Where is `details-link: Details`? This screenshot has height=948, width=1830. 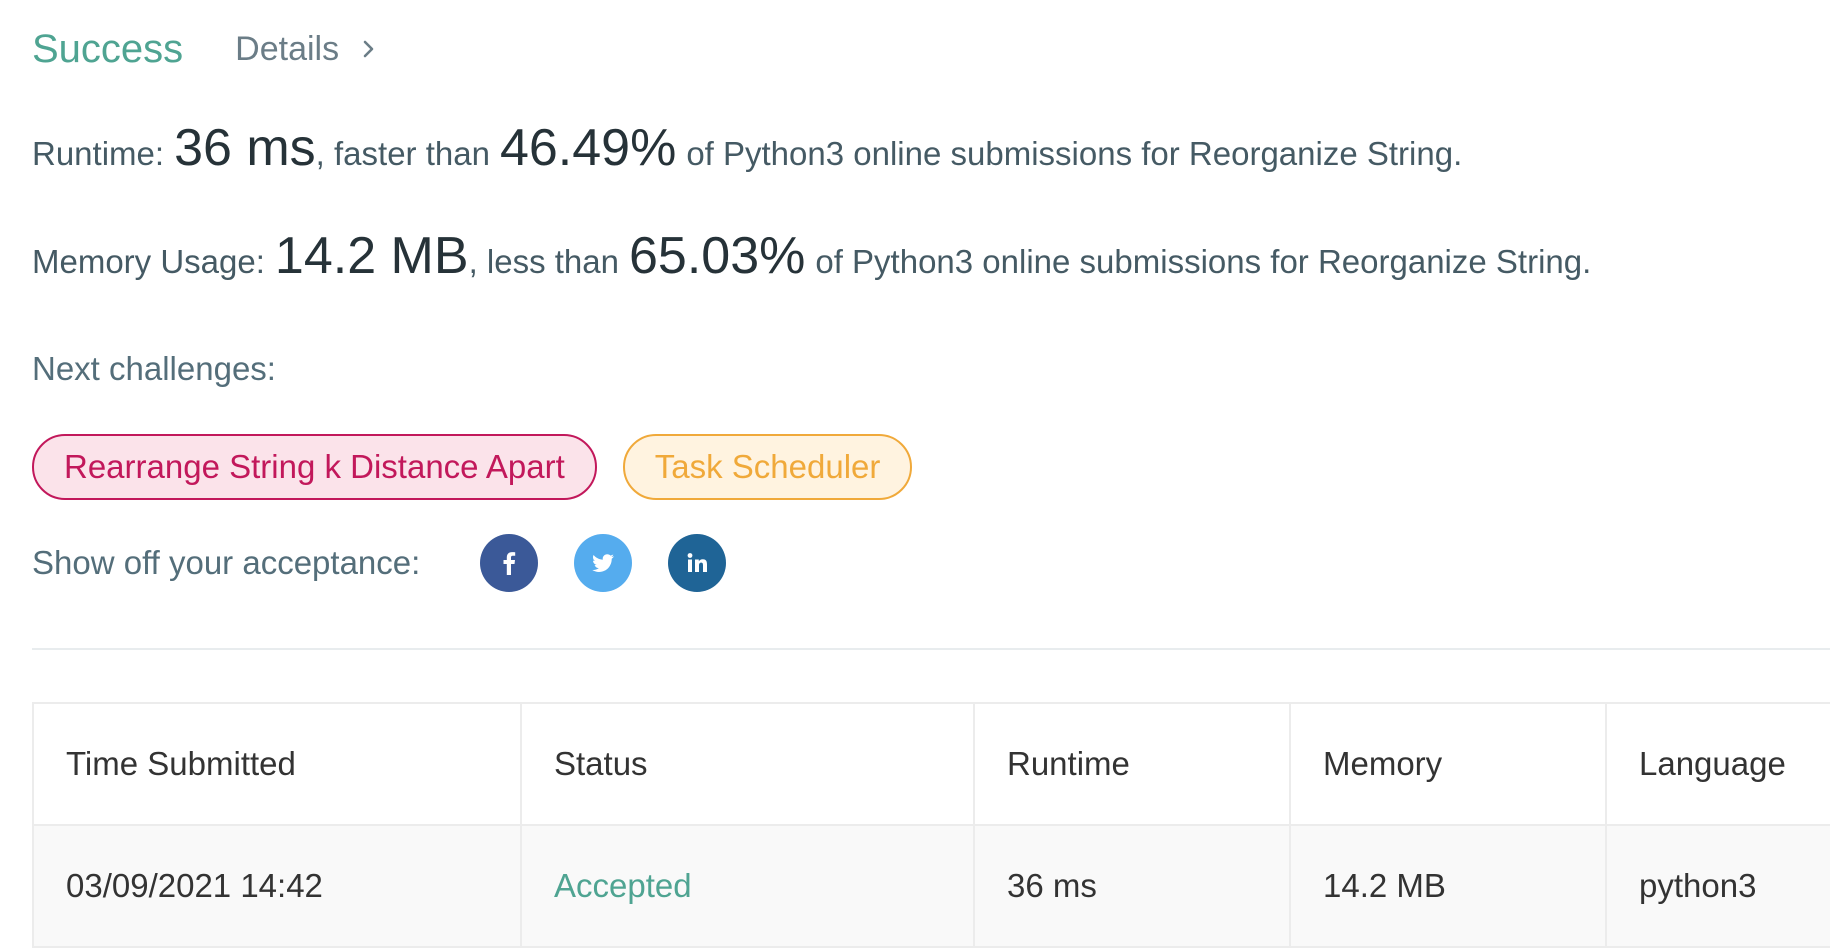 details-link: Details is located at coordinates (308, 49).